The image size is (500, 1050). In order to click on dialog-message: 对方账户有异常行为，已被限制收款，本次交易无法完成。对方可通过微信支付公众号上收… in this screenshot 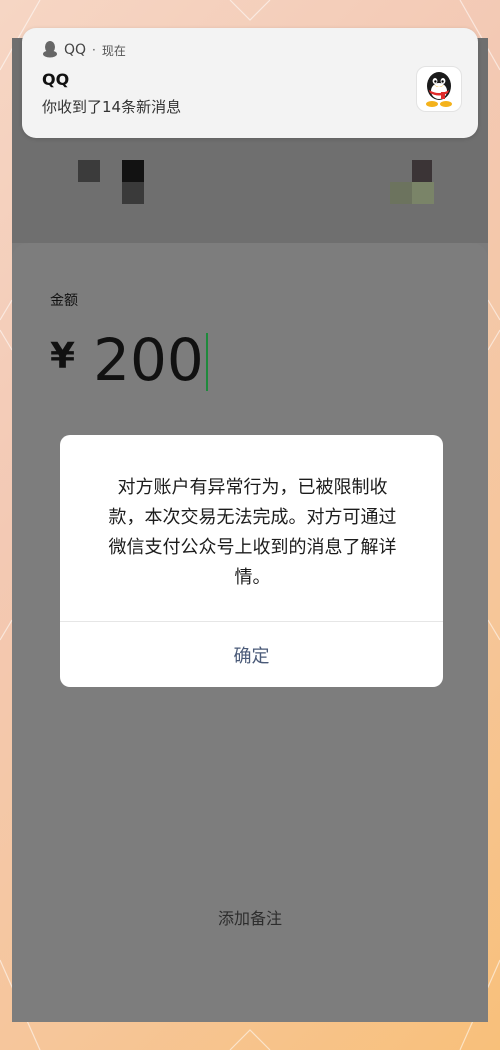, I will do `click(252, 532)`.